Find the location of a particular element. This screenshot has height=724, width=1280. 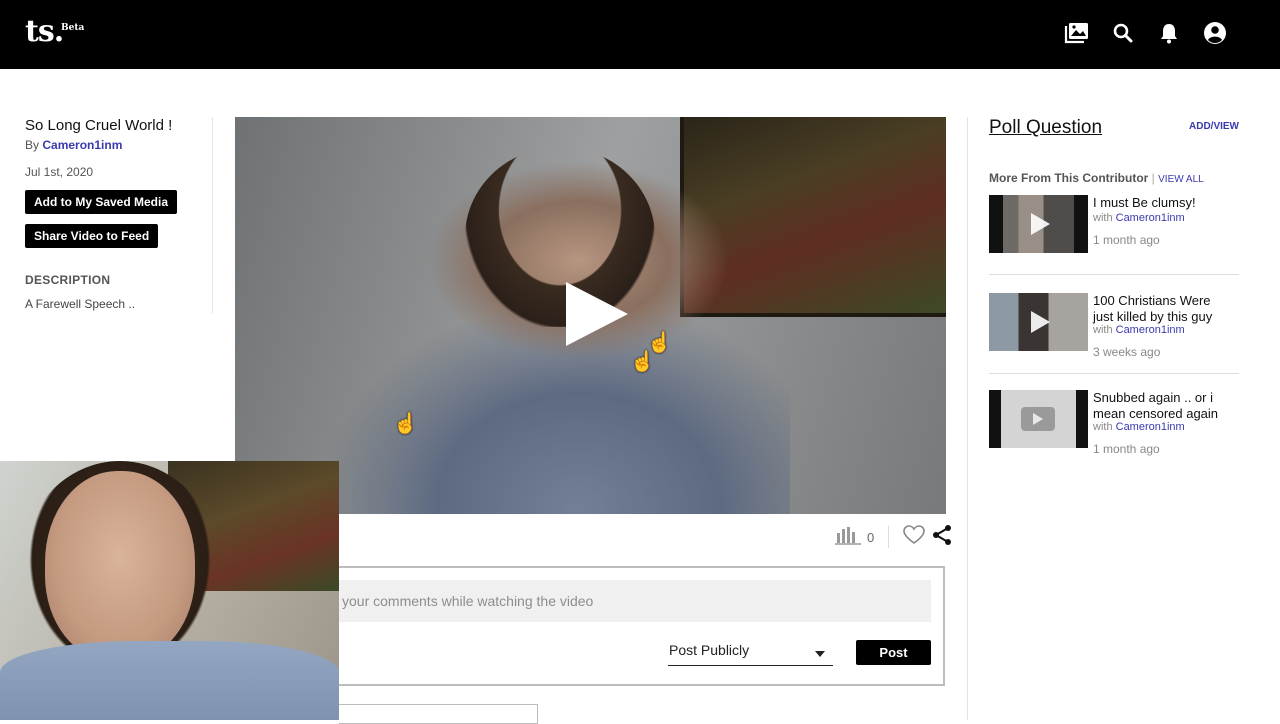

post-comment-button: Post is located at coordinates (893, 652).